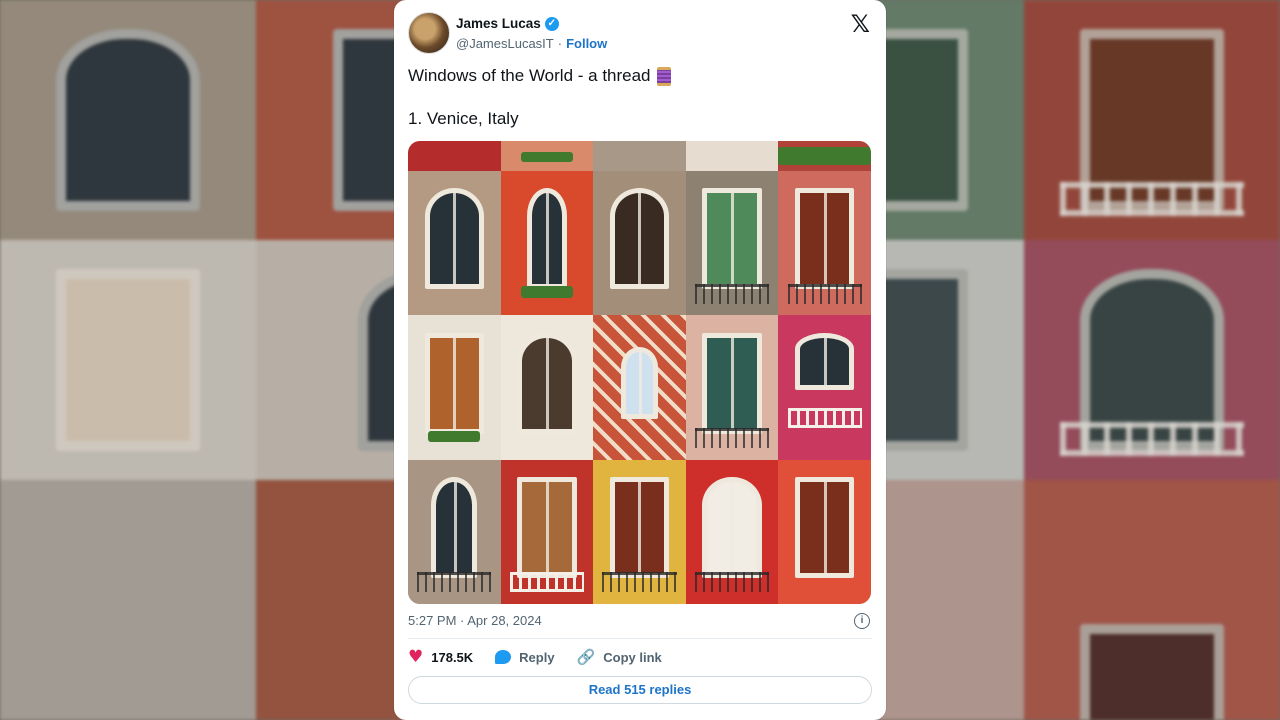 The width and height of the screenshot is (1280, 720). I want to click on verified-badge-icon: ✓, so click(551, 23).